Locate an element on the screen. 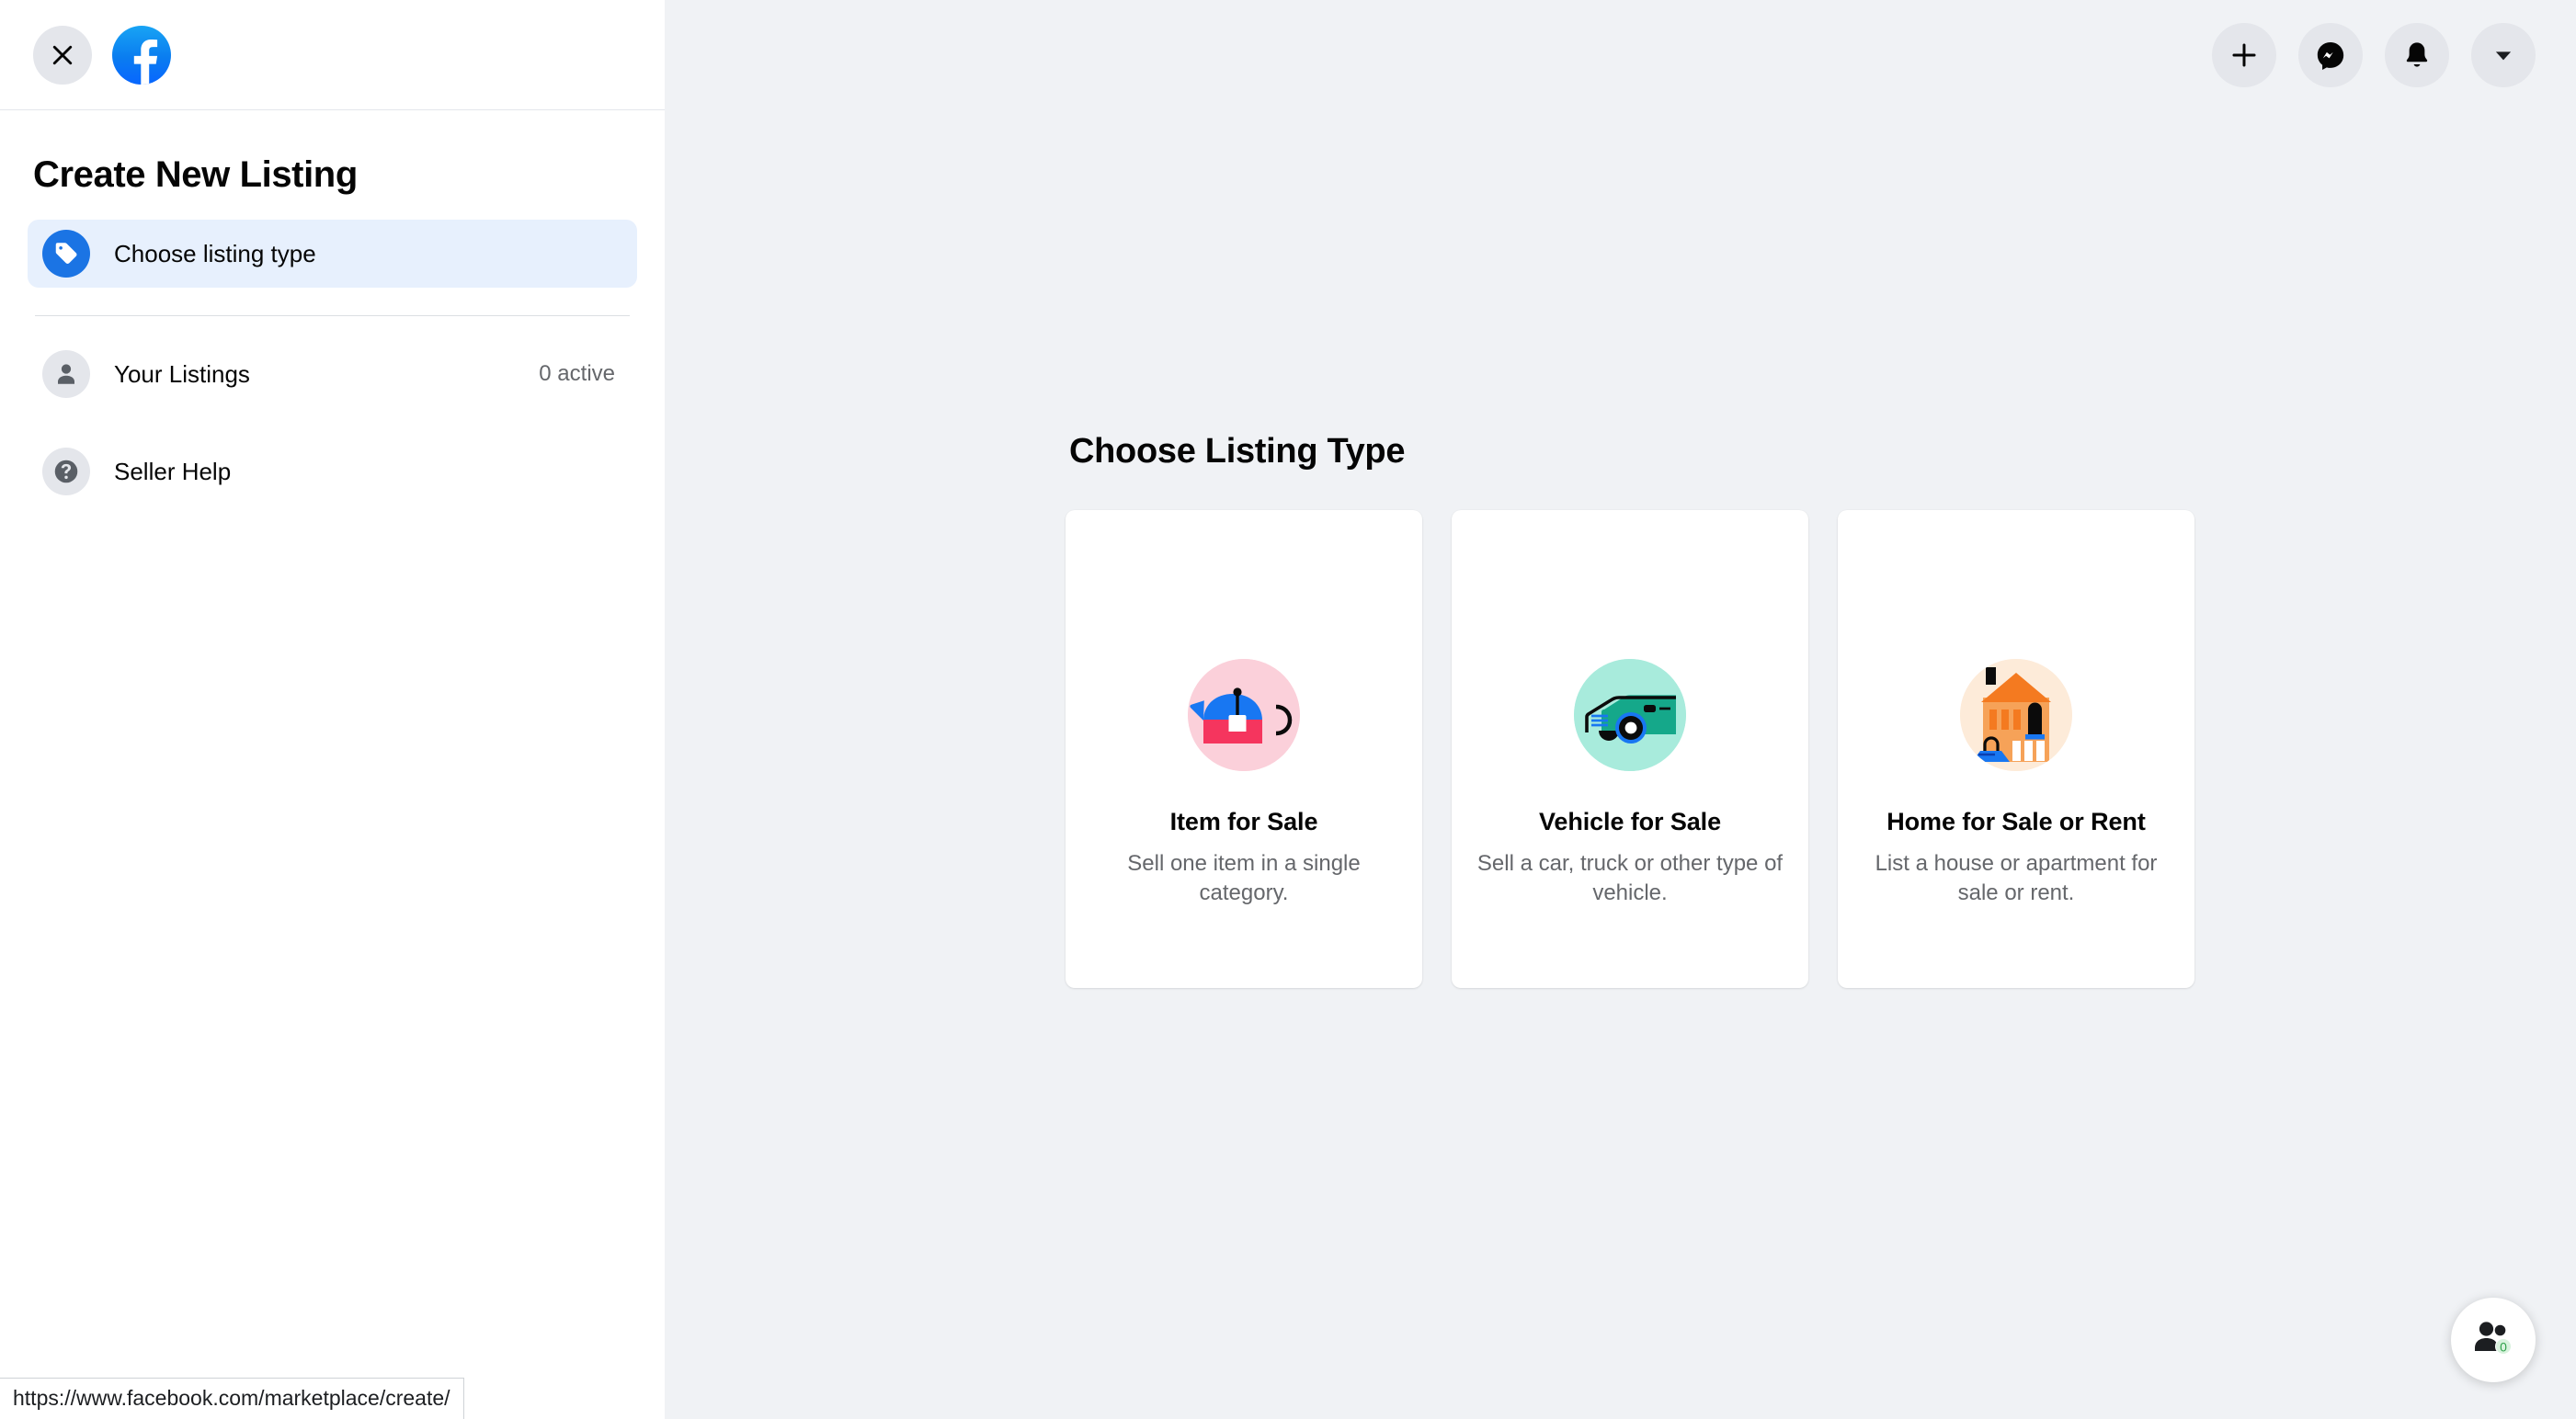  close-icon is located at coordinates (62, 55).